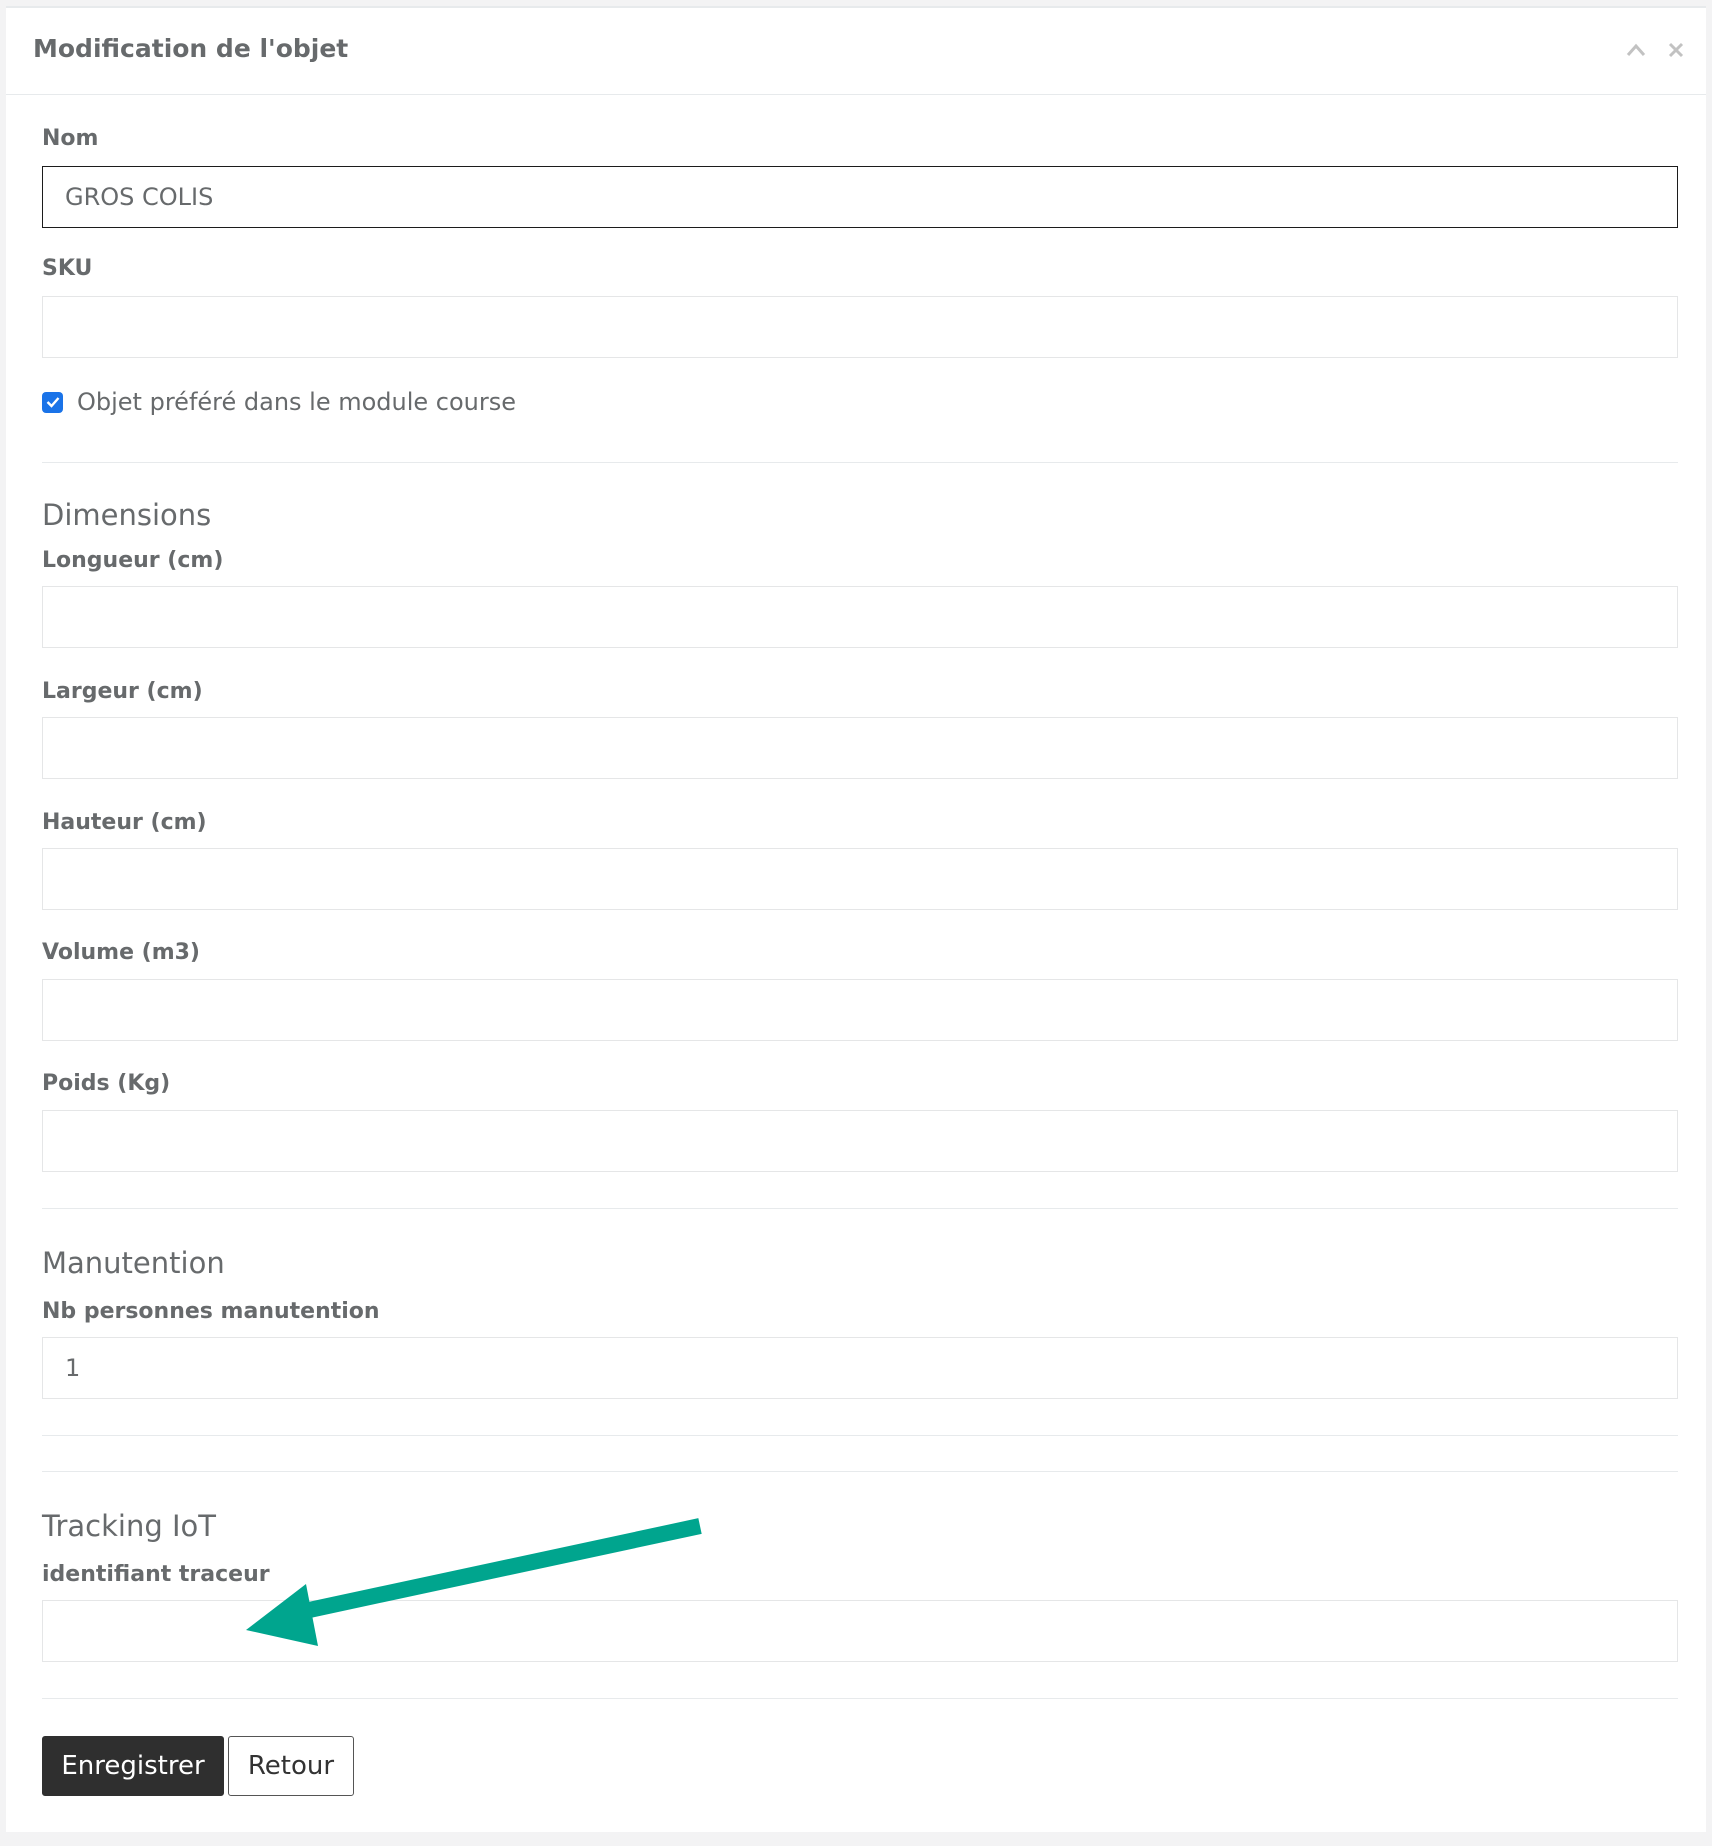 This screenshot has width=1712, height=1846. Describe the element at coordinates (856, 51) in the screenshot. I see `panel-header: Modification de l'objet` at that location.